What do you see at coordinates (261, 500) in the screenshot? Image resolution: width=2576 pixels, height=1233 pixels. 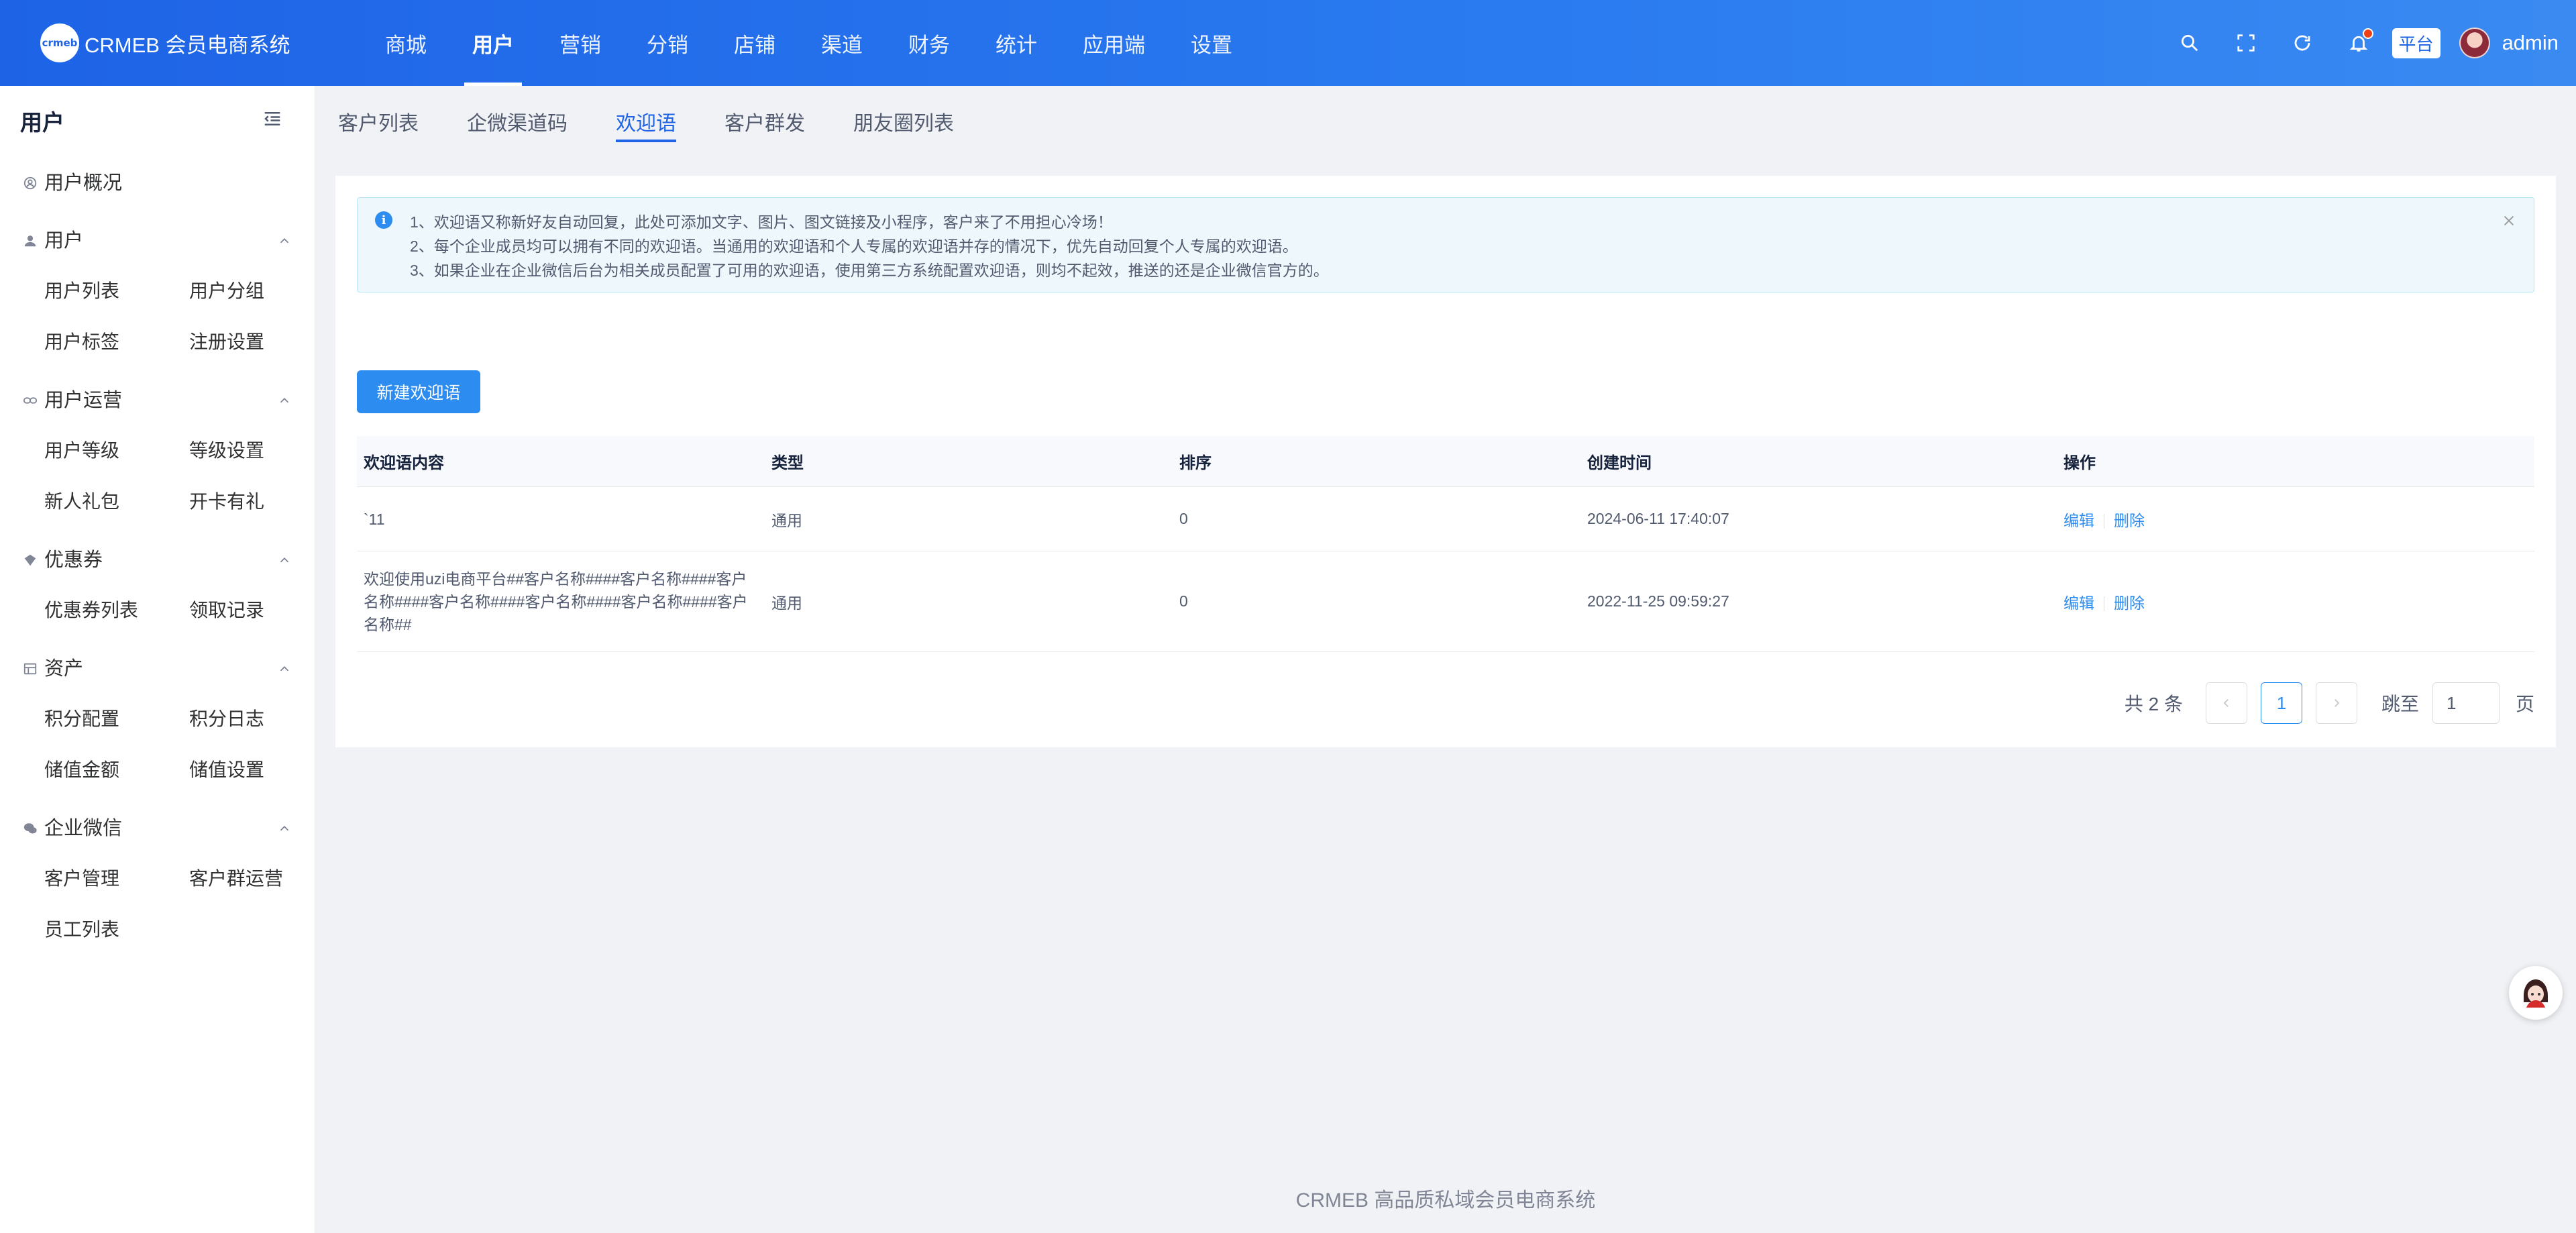 I see `sidebar-item-card-gift: 开卡有礼` at bounding box center [261, 500].